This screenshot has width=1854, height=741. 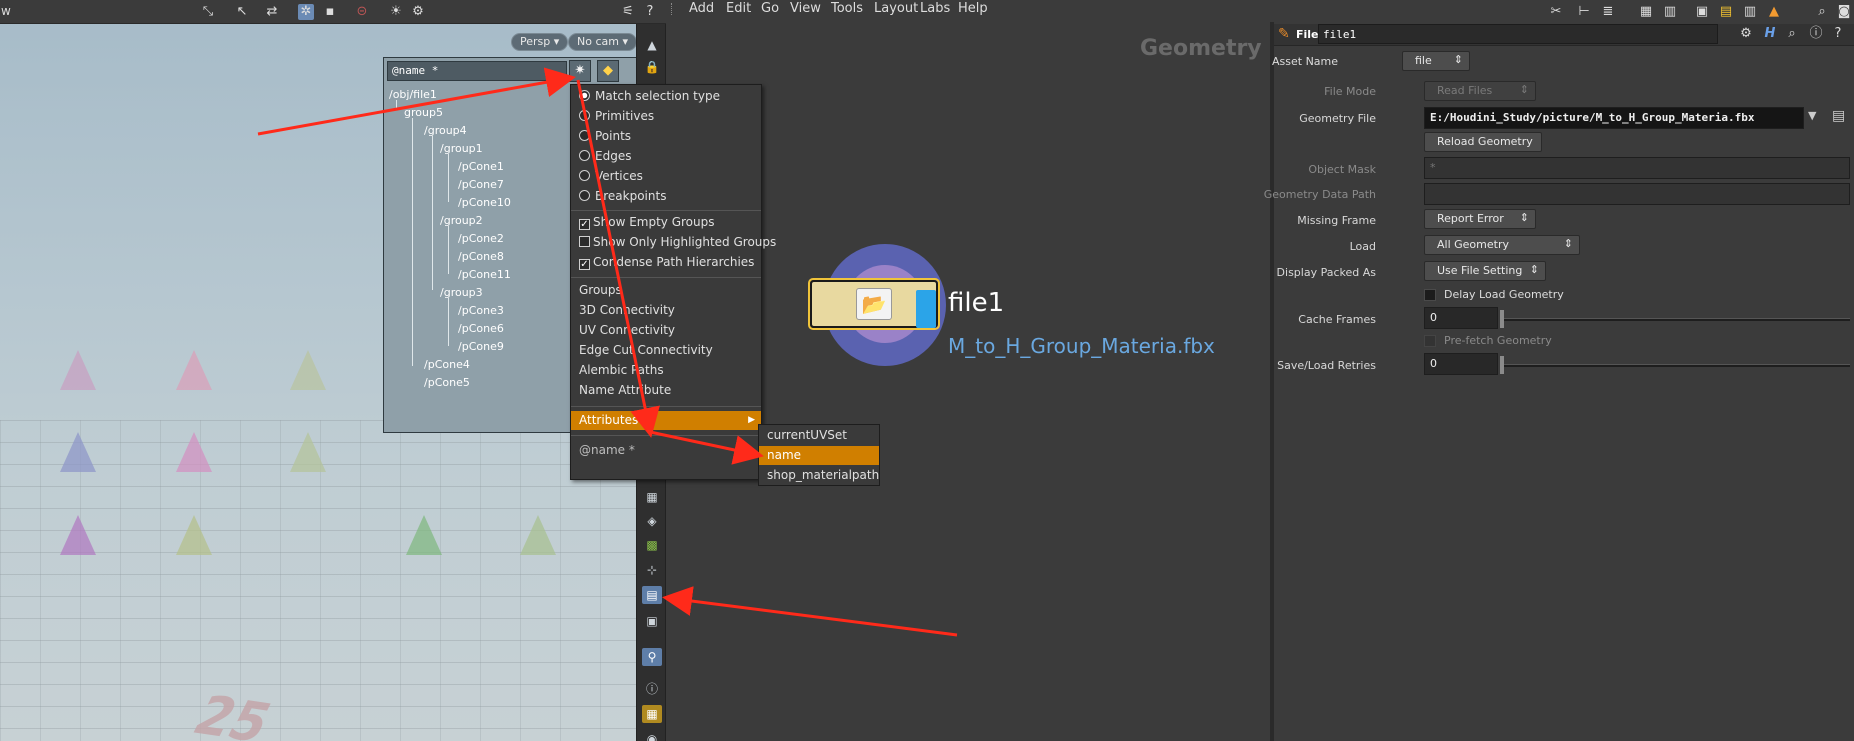 What do you see at coordinates (461, 148) in the screenshot?
I see `tree-item: /group1` at bounding box center [461, 148].